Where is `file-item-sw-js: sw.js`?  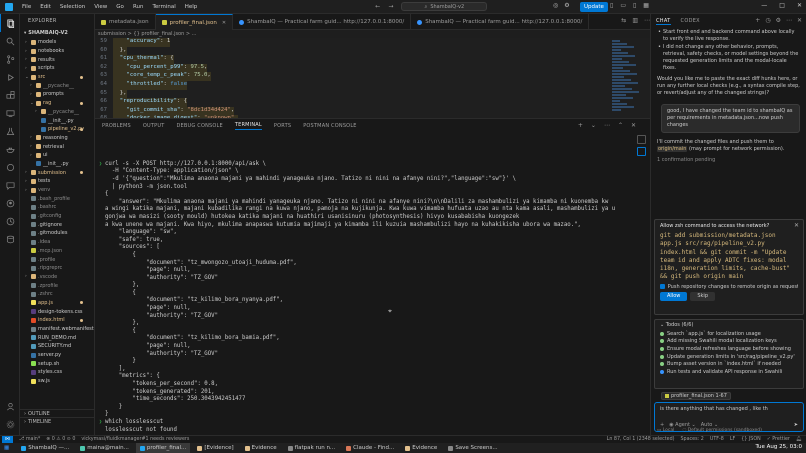
file-item-sw-js: sw.js is located at coordinates (57, 381).